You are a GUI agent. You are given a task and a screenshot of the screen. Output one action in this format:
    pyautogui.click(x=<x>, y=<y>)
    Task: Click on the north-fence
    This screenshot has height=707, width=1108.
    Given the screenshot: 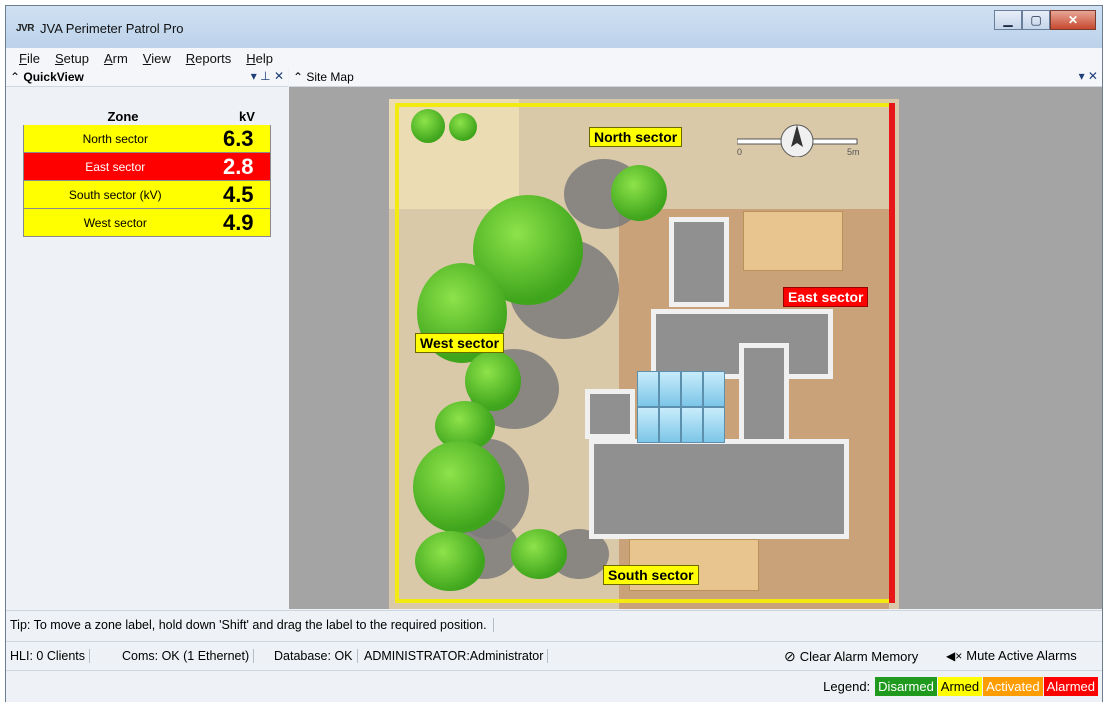 What is the action you would take?
    pyautogui.click(x=642, y=105)
    